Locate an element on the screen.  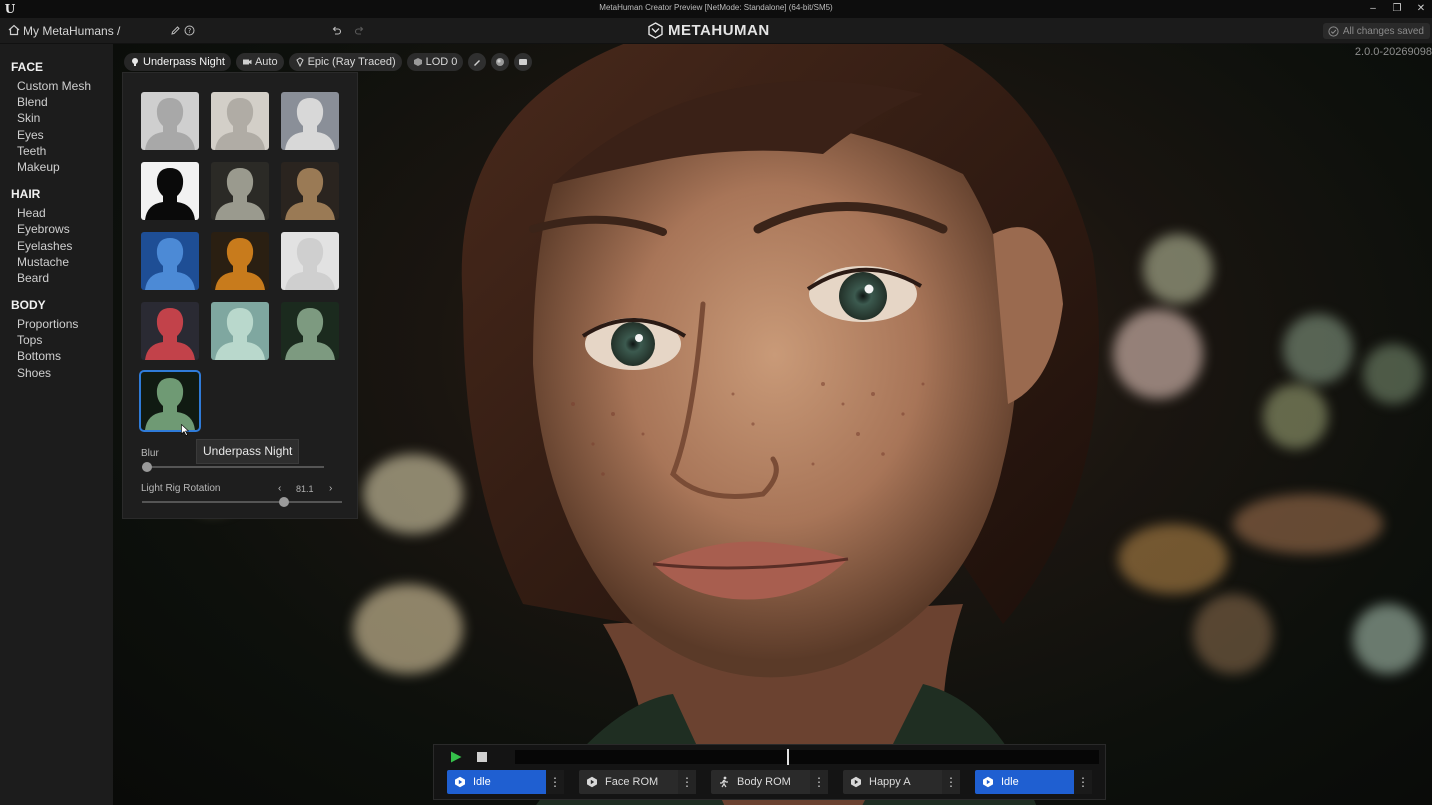
quality-dropdown: Epic (Ray Traced) is located at coordinates (345, 62).